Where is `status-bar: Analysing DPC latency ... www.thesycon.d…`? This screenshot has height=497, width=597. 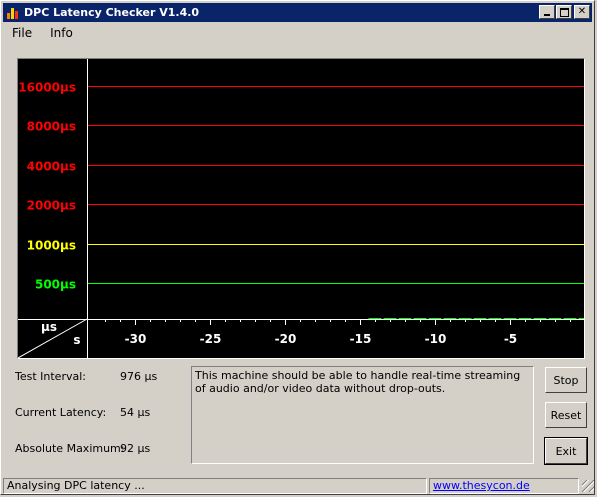
status-bar: Analysing DPC latency ... www.thesycon.d… is located at coordinates (298, 486).